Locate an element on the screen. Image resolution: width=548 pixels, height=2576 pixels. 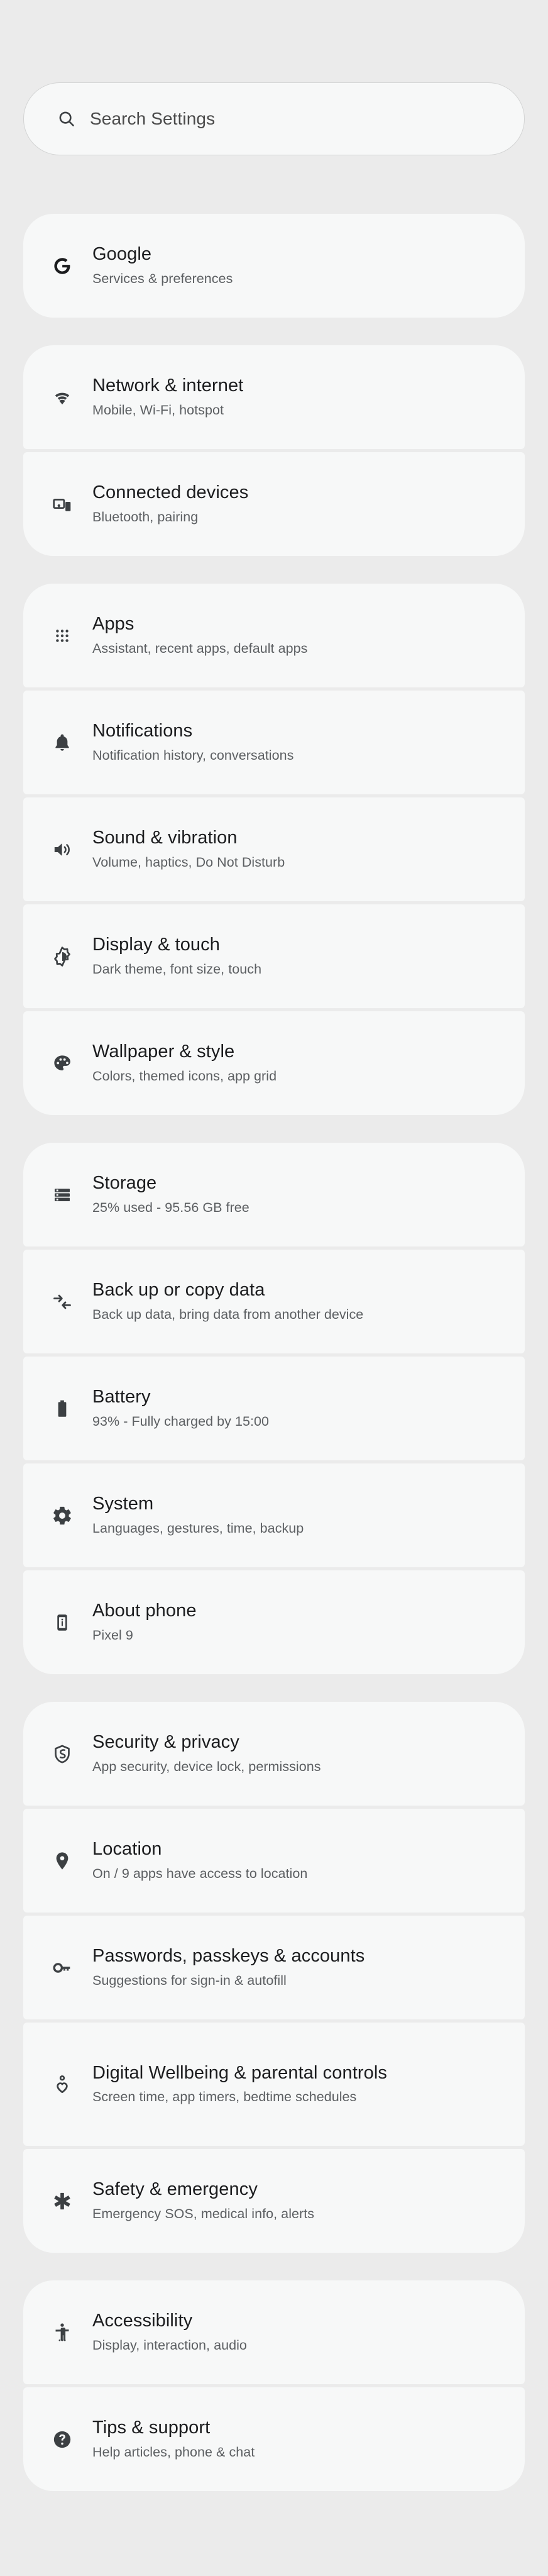
settings-item-title: Passwords, passkeys & accounts is located at coordinates (228, 1956).